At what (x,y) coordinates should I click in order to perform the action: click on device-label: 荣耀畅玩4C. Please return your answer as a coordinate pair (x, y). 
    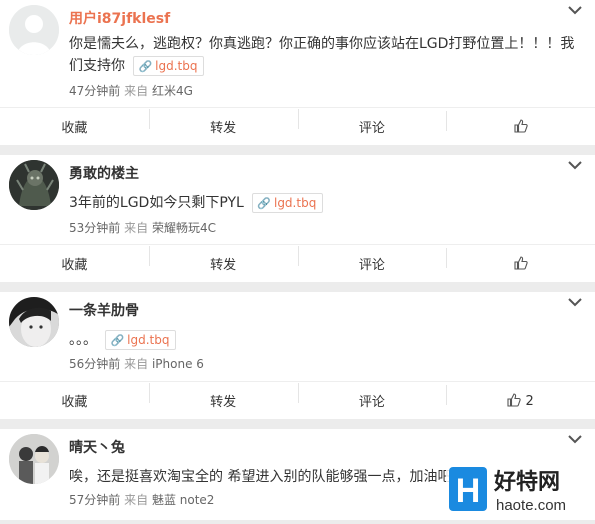
    Looking at the image, I should click on (184, 228).